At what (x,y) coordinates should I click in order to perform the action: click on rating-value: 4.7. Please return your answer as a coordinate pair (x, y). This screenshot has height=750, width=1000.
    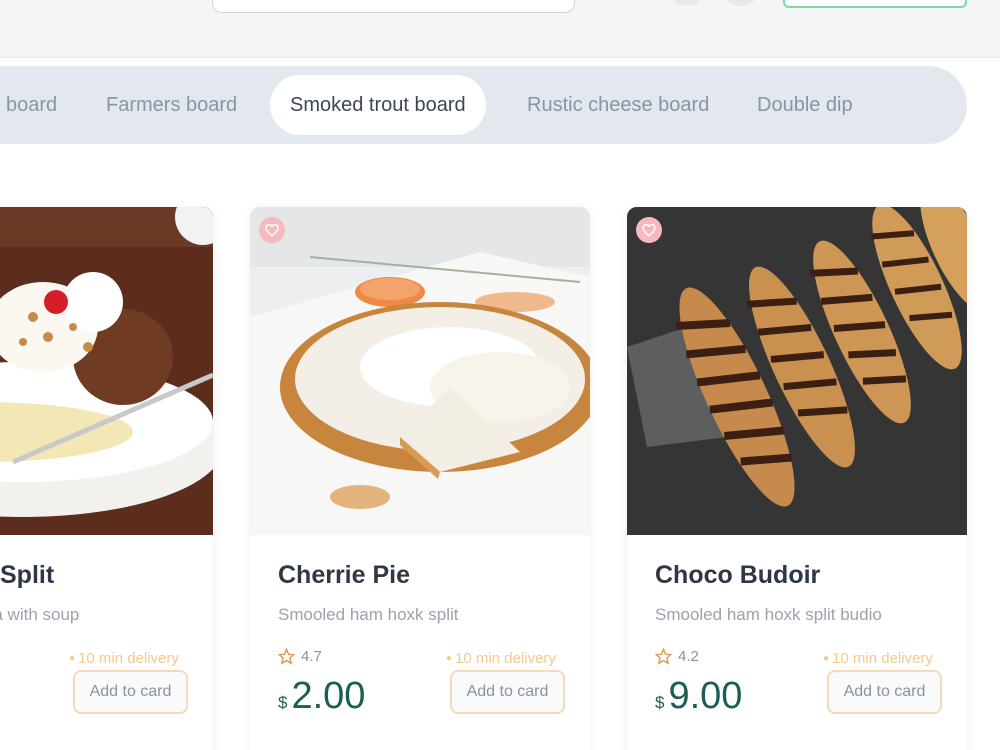
    Looking at the image, I should click on (311, 656).